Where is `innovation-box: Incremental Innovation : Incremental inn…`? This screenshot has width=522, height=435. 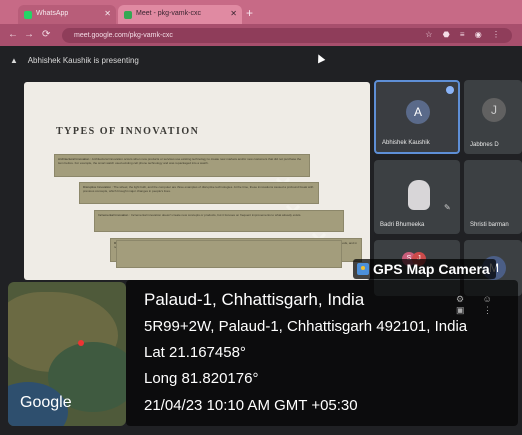
innovation-box: Incremental Innovation : Incremental inn… is located at coordinates (219, 221).